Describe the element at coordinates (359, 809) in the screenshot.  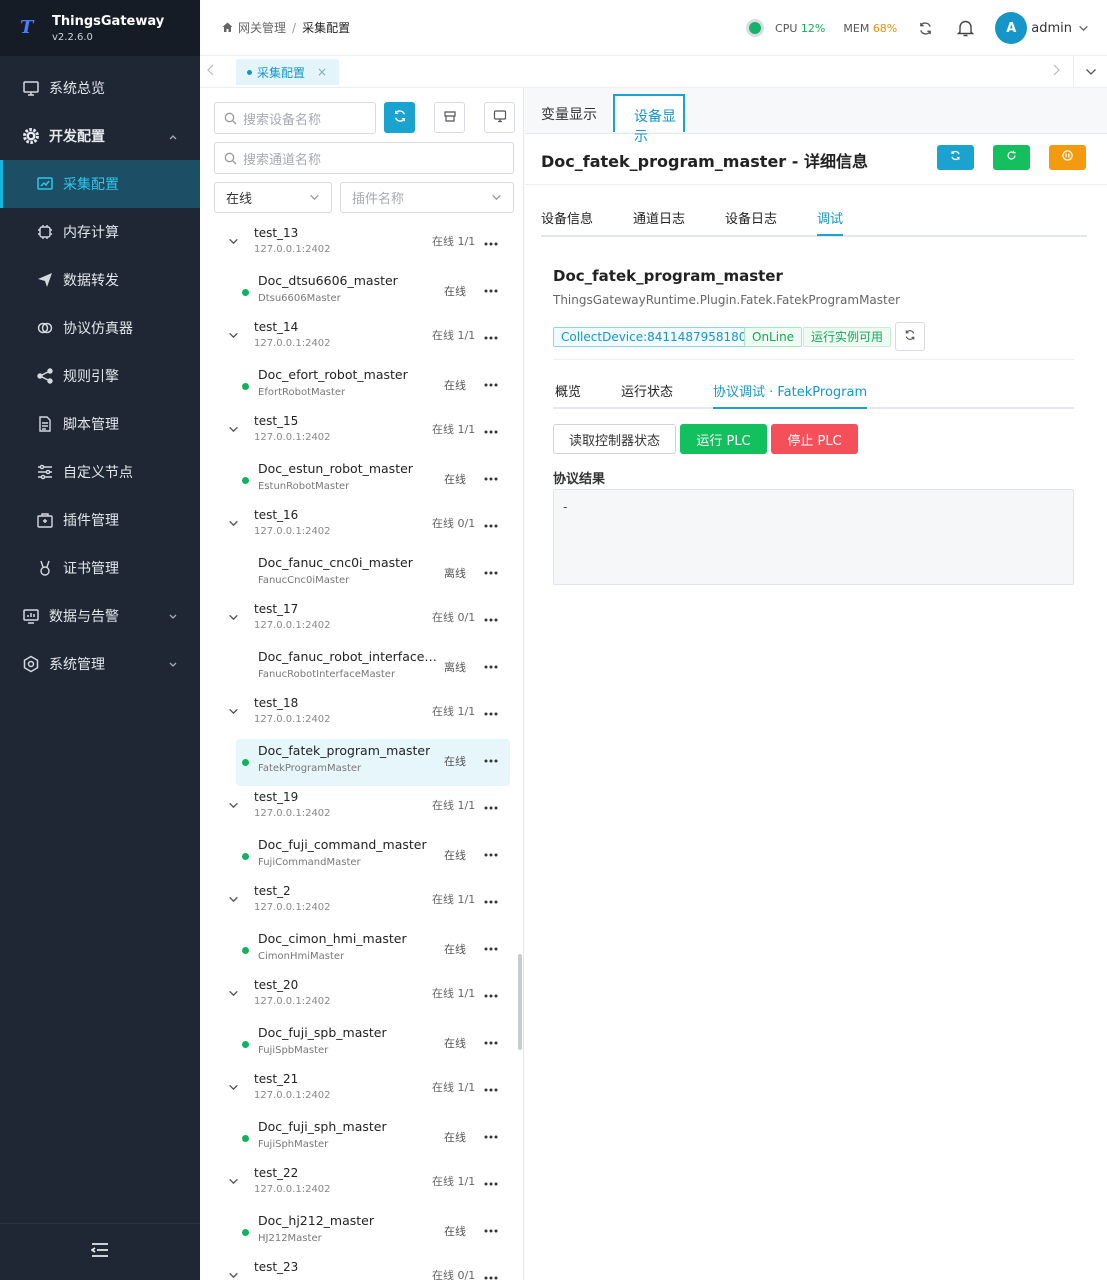
I see `channel-row: test_19 127.0.0.1:2402 在线 1/1` at that location.